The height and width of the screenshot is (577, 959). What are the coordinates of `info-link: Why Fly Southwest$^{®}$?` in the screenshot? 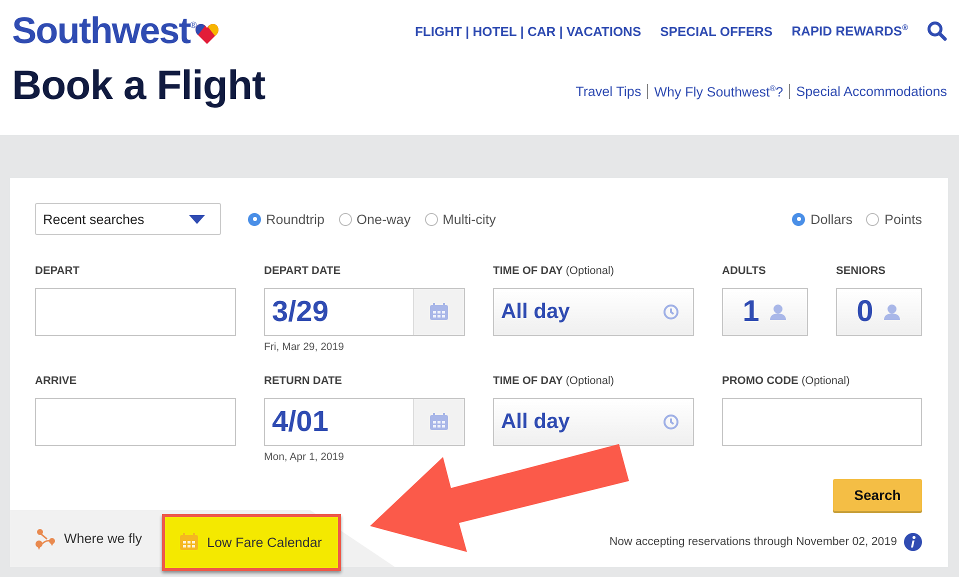 It's located at (719, 91).